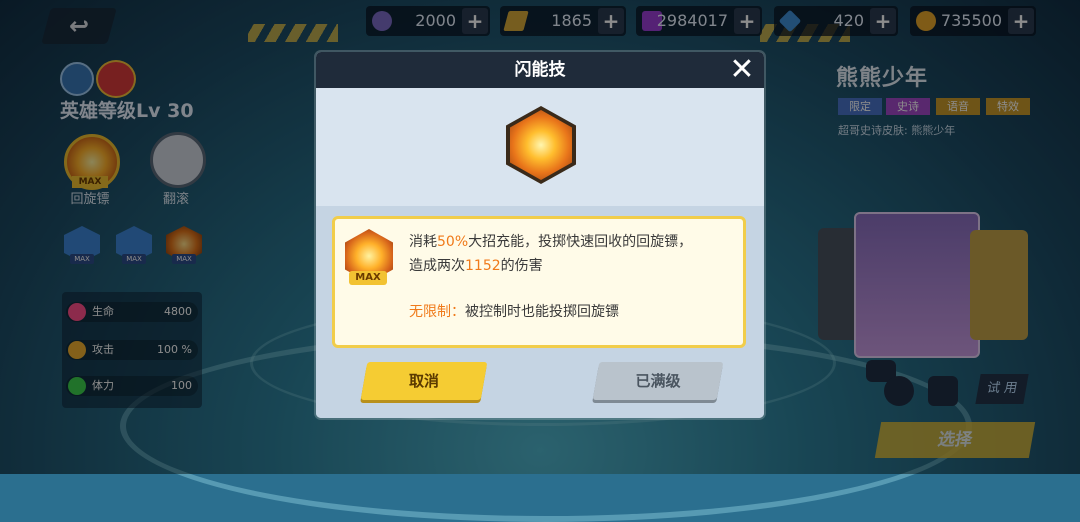 This screenshot has height=522, width=1080. I want to click on desc-line-1: 消耗50%大招充能，投掷快速回收的回旋镖，, so click(550, 241).